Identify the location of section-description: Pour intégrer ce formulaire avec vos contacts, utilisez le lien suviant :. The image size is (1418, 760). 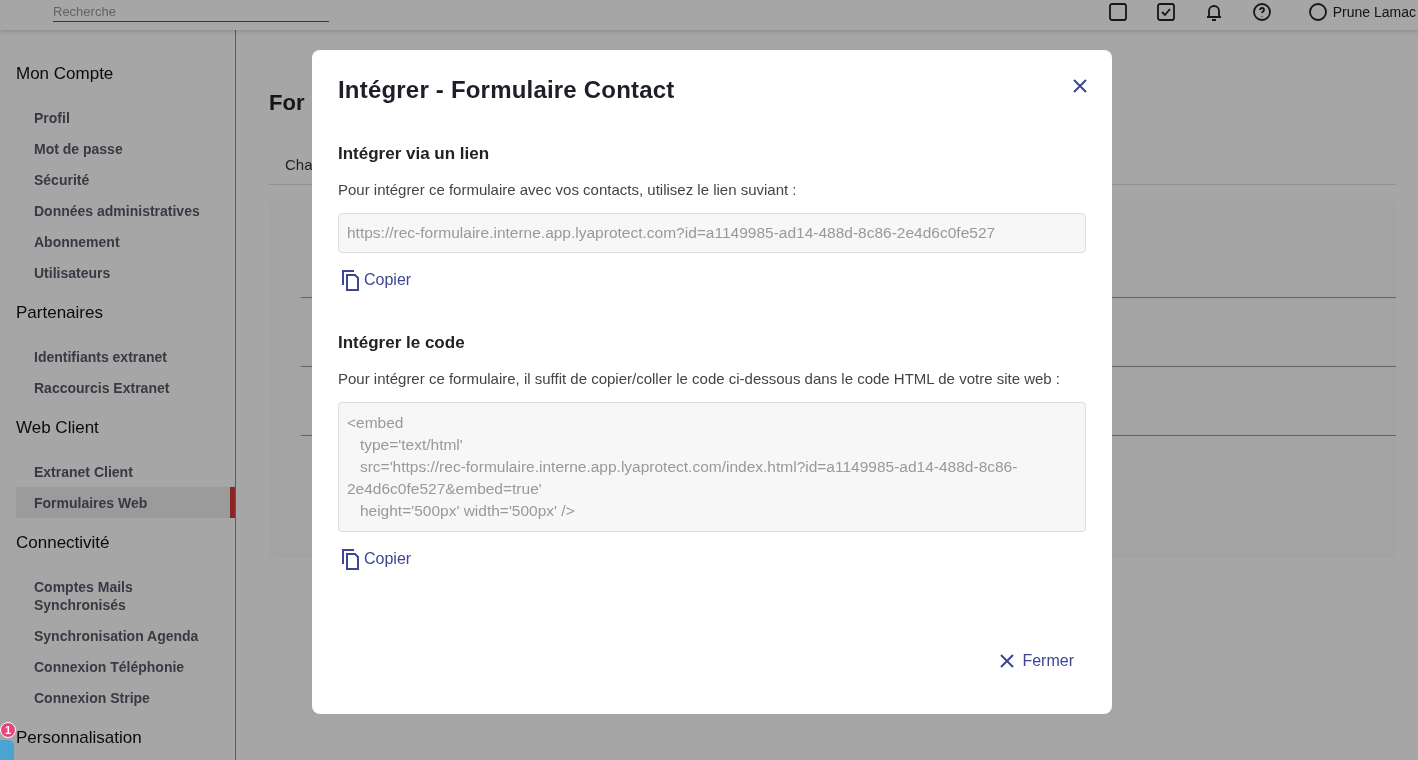
(568, 189).